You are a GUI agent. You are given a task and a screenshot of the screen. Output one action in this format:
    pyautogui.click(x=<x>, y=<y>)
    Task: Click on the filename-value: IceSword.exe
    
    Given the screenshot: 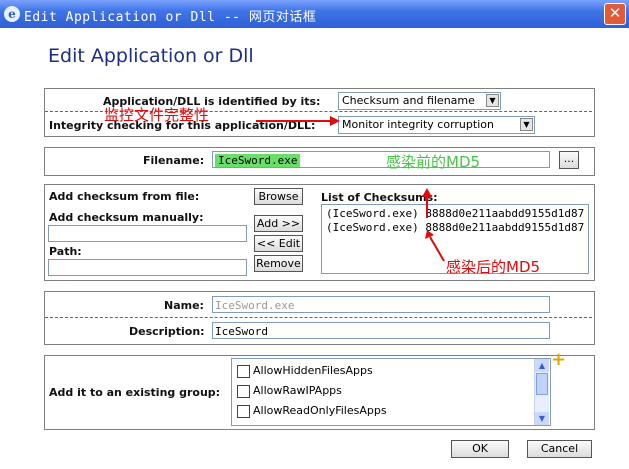 What is the action you would take?
    pyautogui.click(x=258, y=160)
    